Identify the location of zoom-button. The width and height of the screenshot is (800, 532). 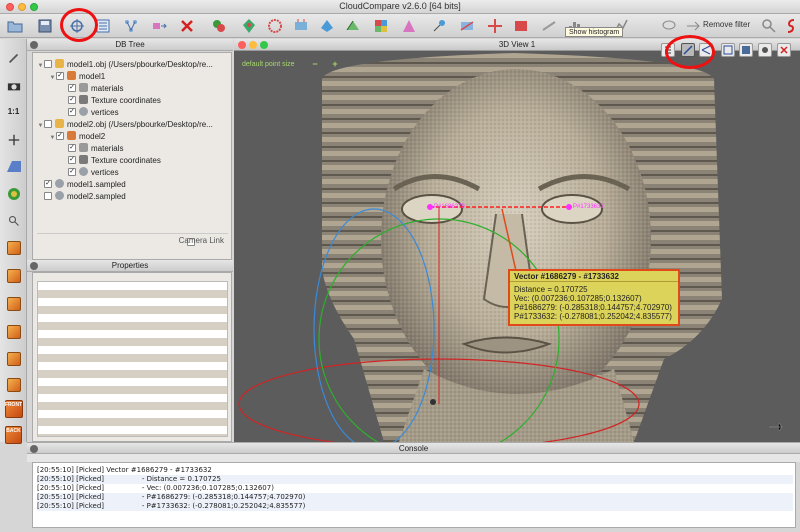
(13, 220).